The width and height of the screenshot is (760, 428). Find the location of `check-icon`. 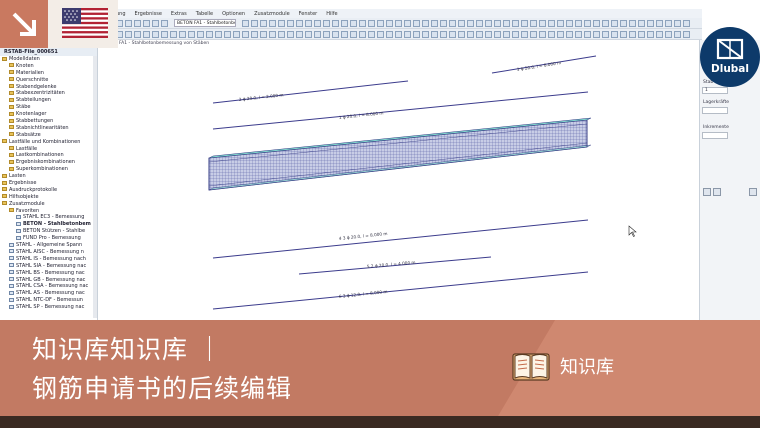

check-icon is located at coordinates (707, 192).